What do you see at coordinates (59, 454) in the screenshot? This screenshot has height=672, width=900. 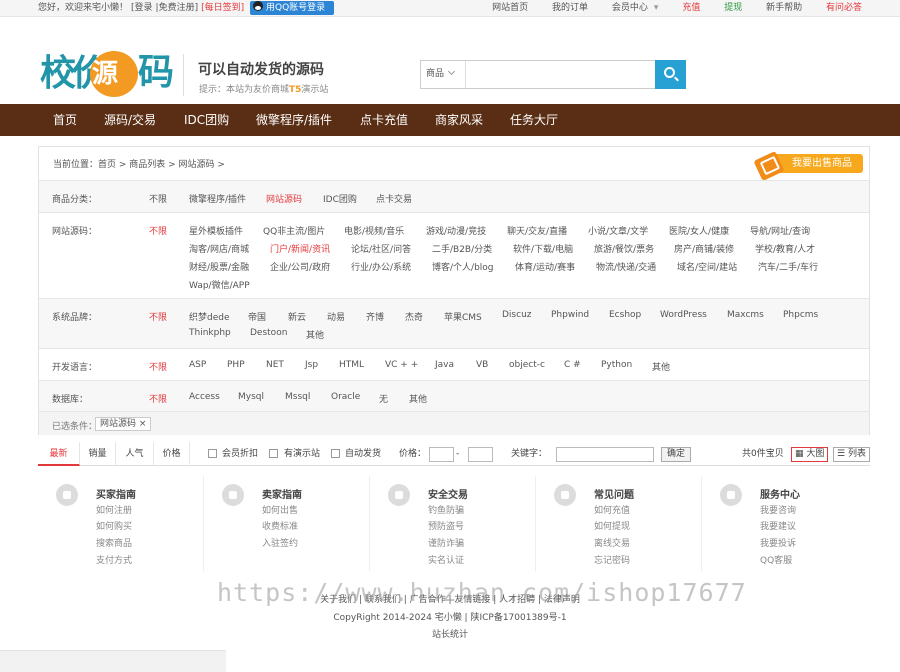 I see `sort-tab-newest: 最新` at bounding box center [59, 454].